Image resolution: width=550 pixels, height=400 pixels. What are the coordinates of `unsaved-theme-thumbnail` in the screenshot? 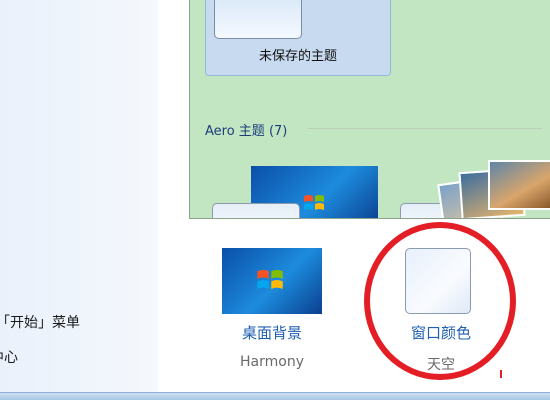 It's located at (258, 19).